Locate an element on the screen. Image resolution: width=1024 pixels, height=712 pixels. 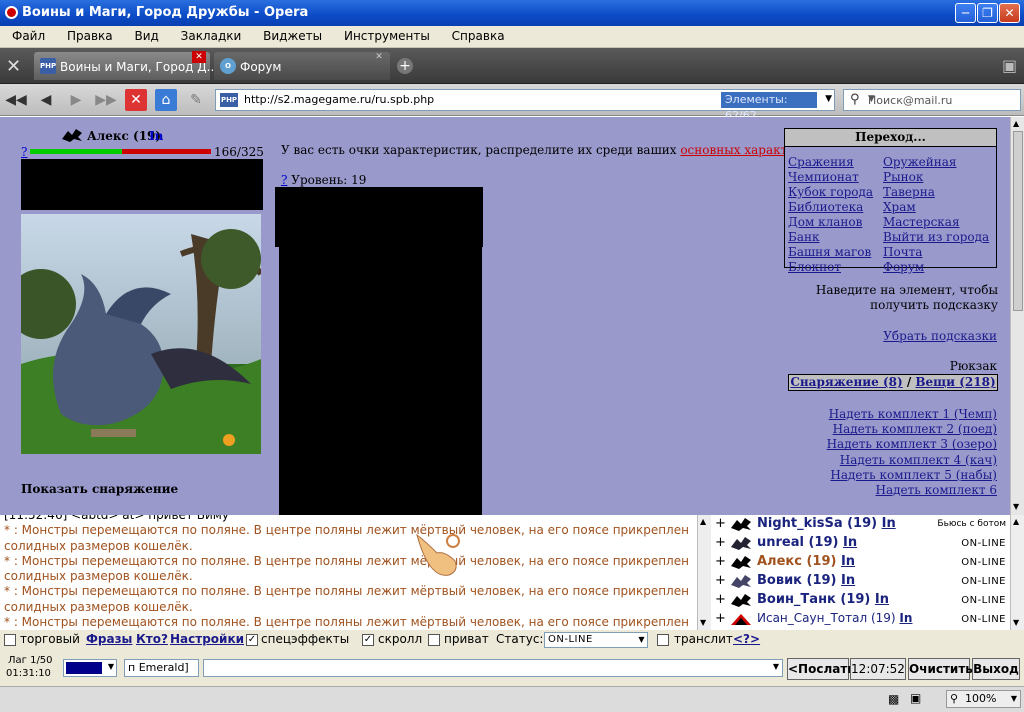
who-link: Кто? is located at coordinates (152, 639).